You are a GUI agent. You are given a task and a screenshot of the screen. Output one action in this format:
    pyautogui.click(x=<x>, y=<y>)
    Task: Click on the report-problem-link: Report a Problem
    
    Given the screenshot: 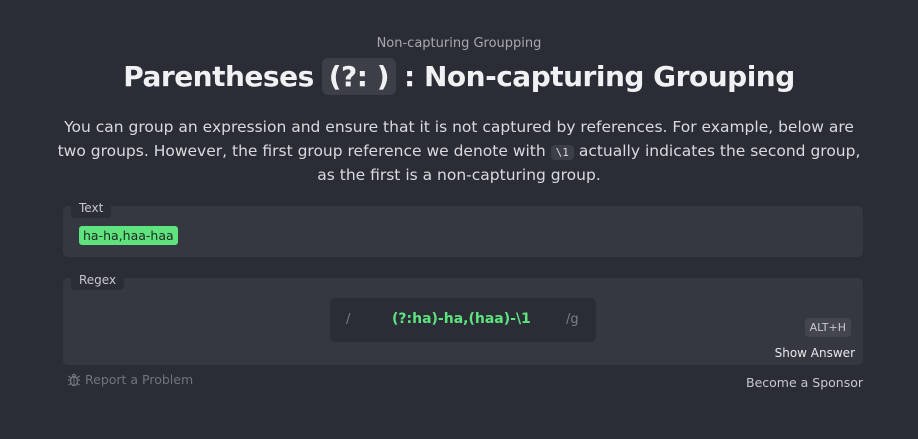 What is the action you would take?
    pyautogui.click(x=130, y=379)
    